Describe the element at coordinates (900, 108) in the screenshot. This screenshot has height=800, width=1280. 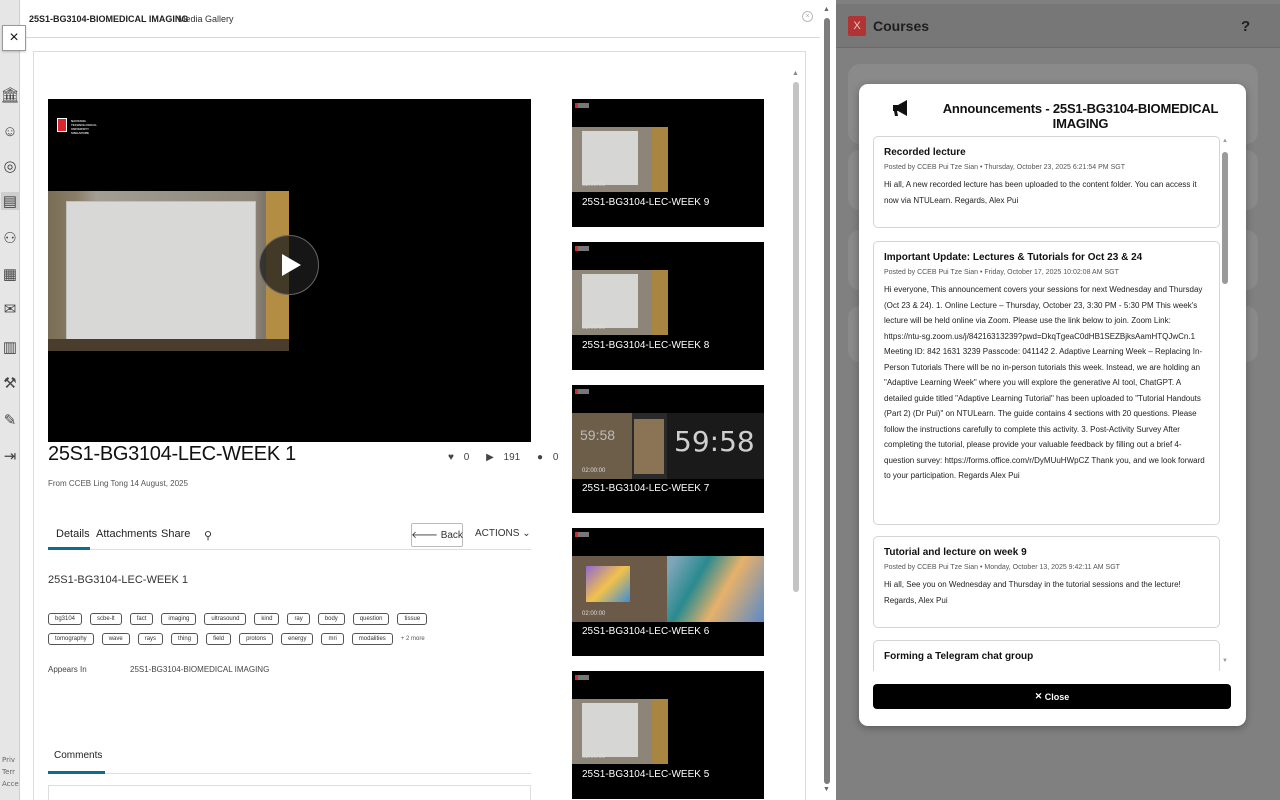
I see `megaphone-icon` at that location.